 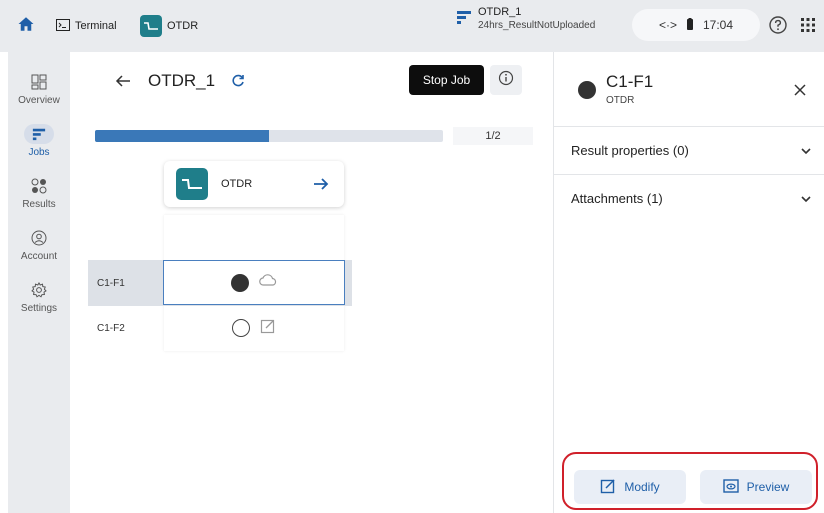 What do you see at coordinates (800, 90) in the screenshot?
I see `close-icon` at bounding box center [800, 90].